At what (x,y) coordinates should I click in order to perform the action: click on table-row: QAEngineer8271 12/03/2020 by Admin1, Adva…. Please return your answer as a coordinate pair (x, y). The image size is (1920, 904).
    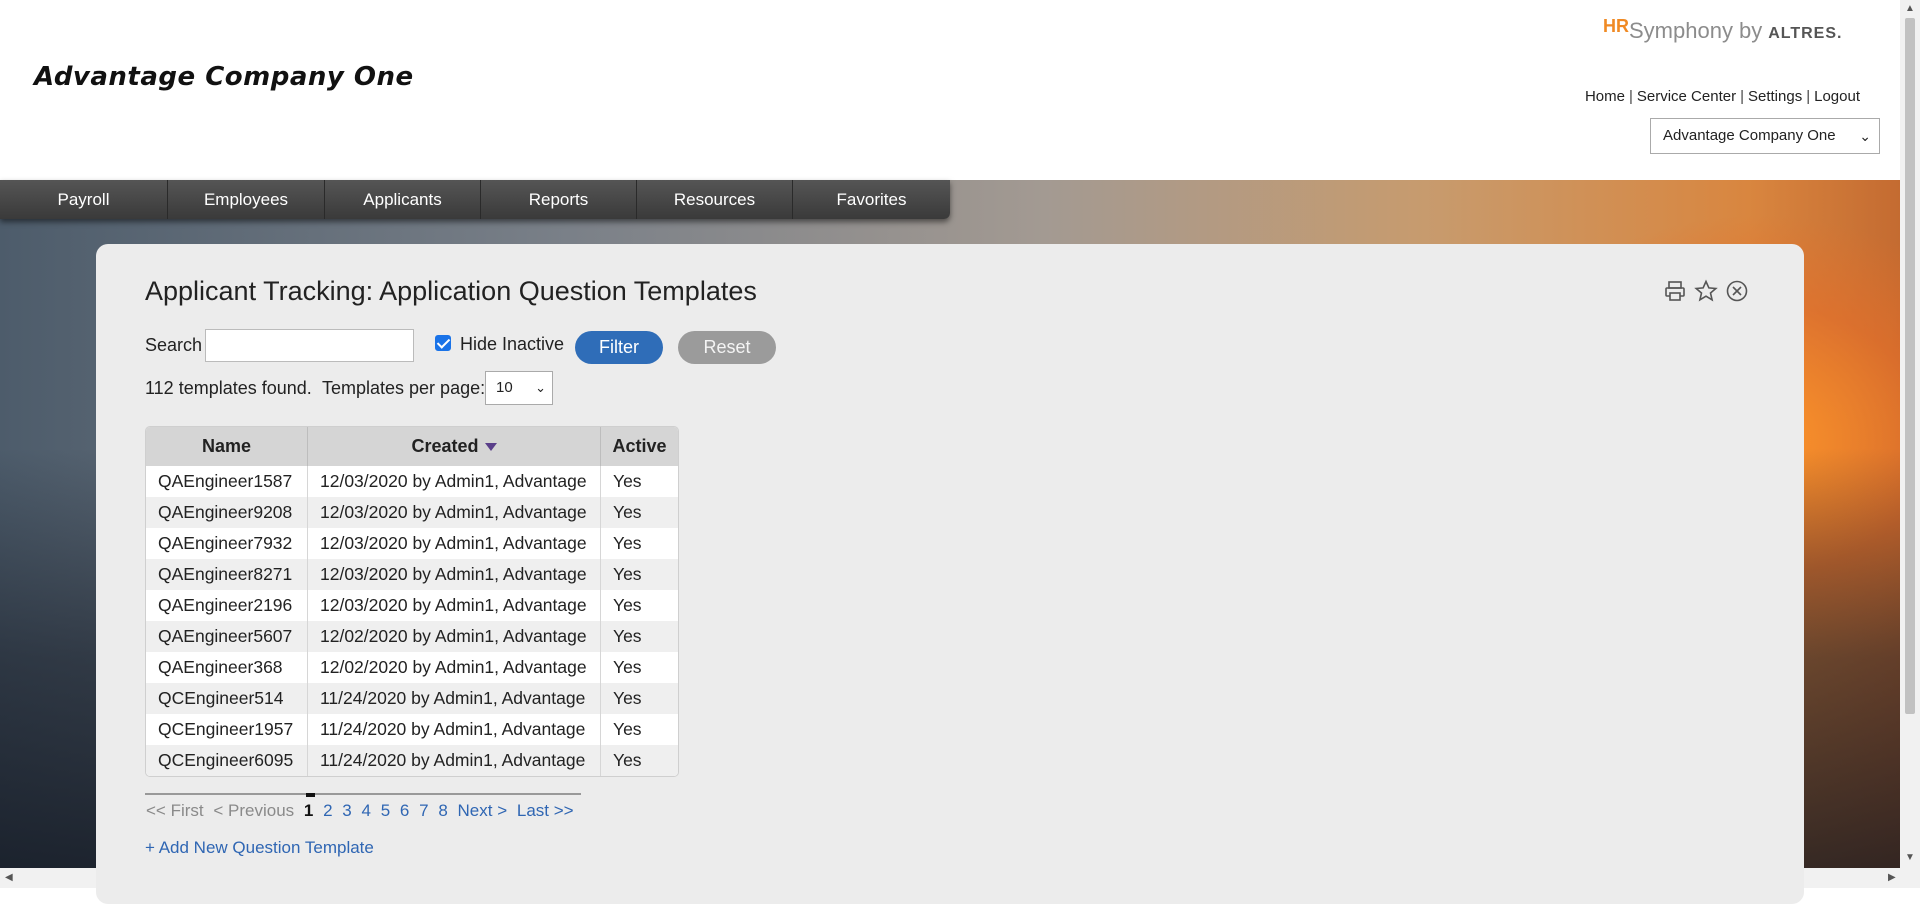
    Looking at the image, I should click on (412, 574).